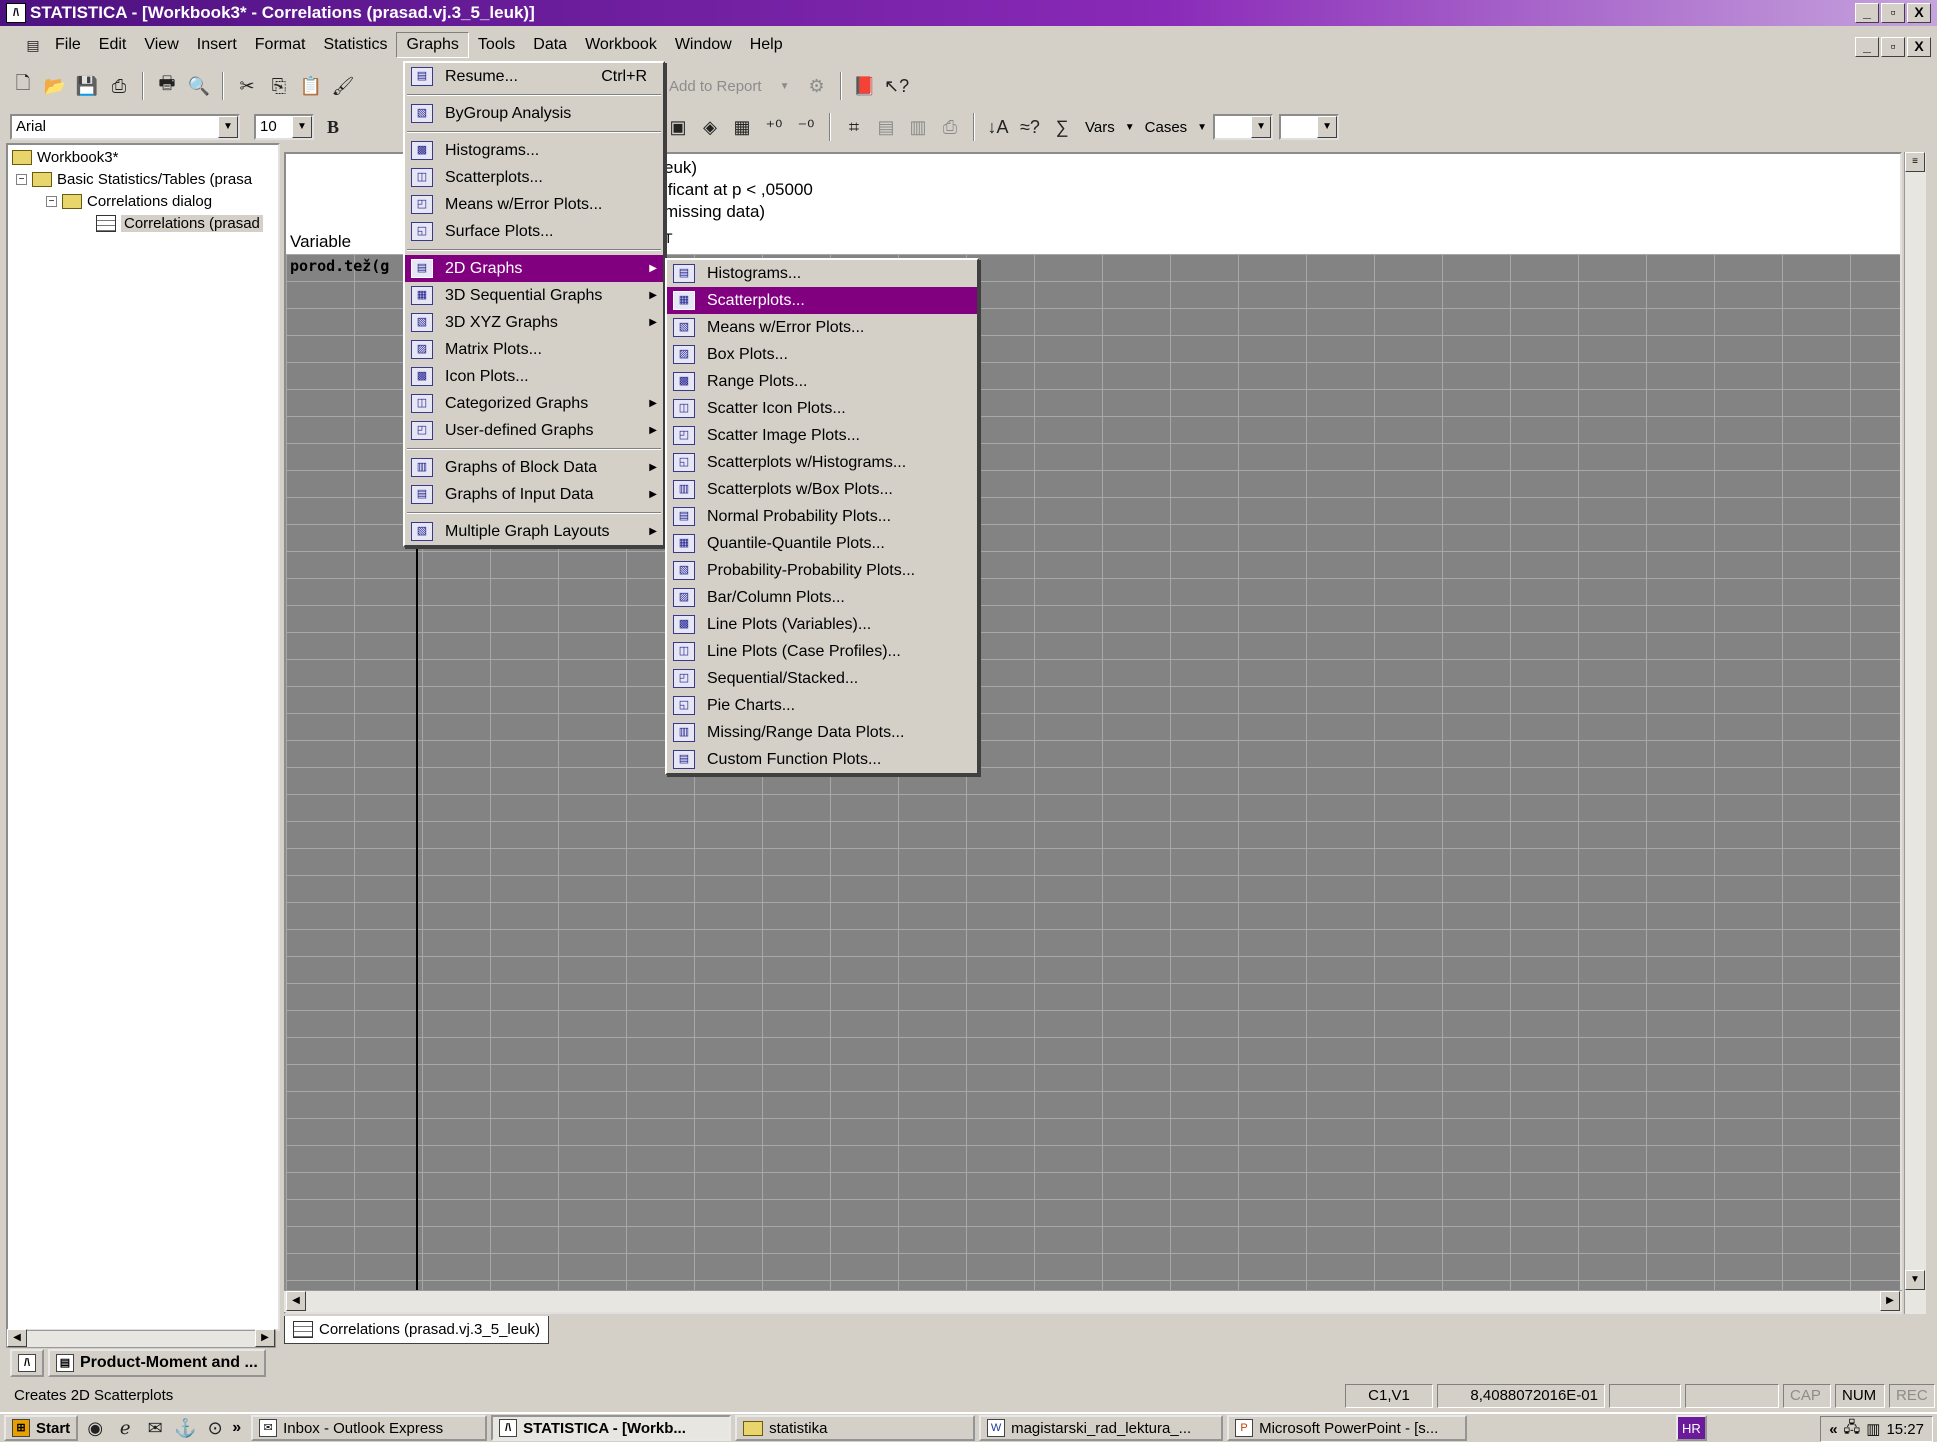 The height and width of the screenshot is (1442, 1937). I want to click on mdi-minimize-button: _, so click(1867, 47).